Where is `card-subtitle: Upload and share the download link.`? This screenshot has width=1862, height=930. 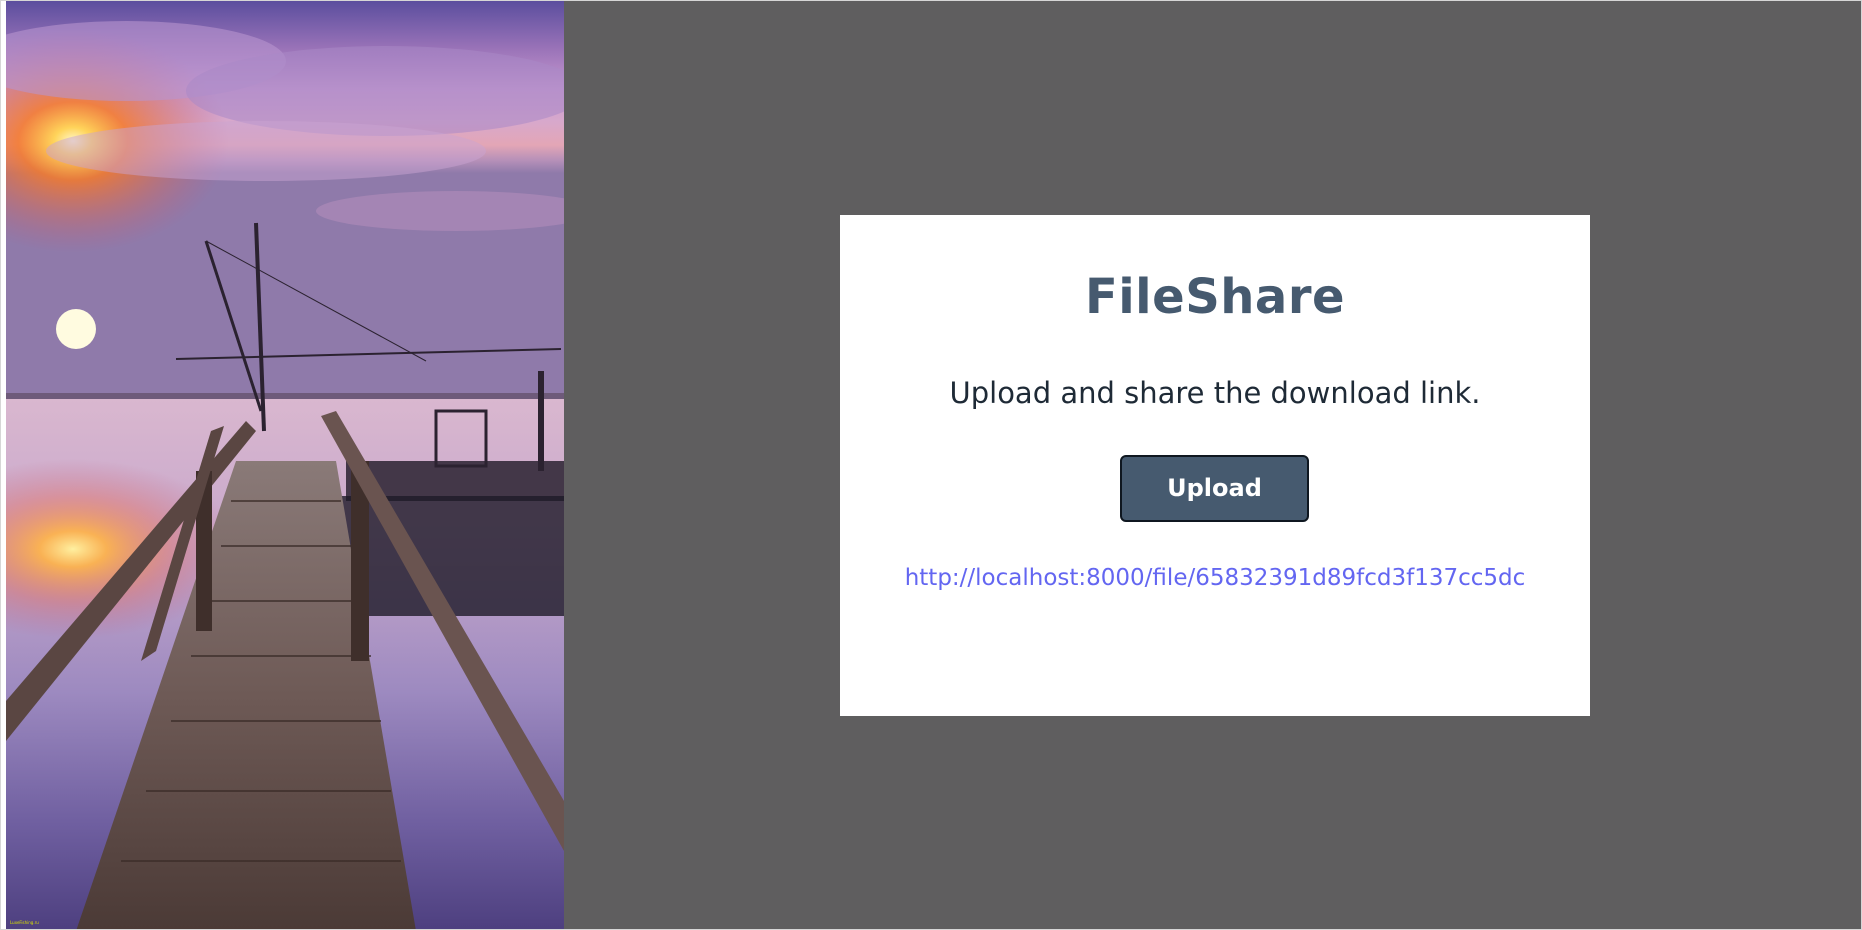 card-subtitle: Upload and share the download link. is located at coordinates (1215, 393).